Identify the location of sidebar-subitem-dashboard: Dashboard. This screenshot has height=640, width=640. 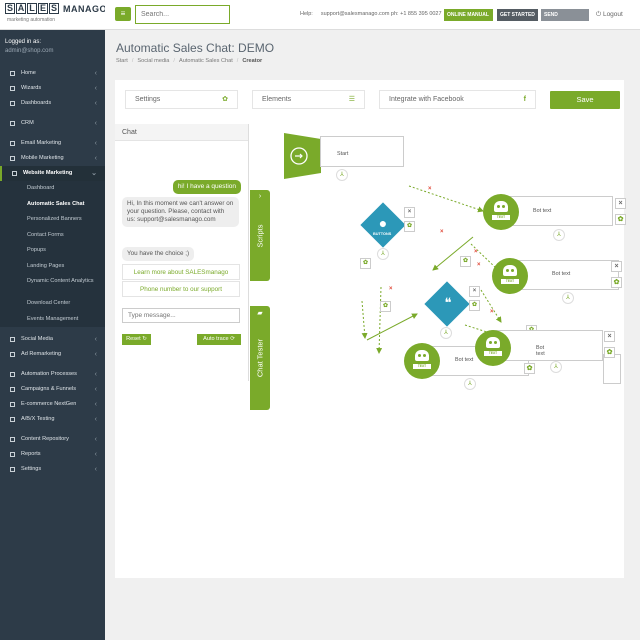
(52, 189).